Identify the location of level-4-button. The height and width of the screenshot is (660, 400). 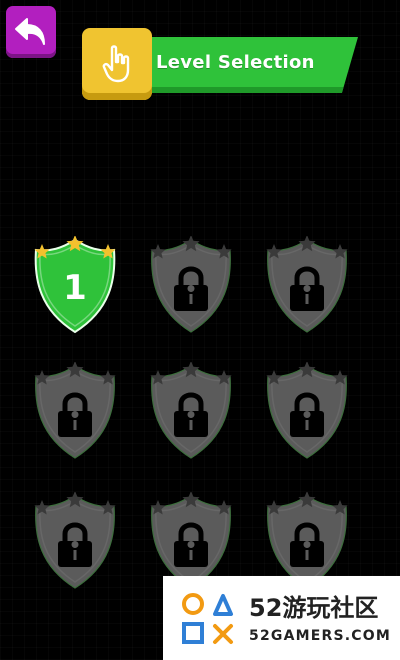
(75, 412).